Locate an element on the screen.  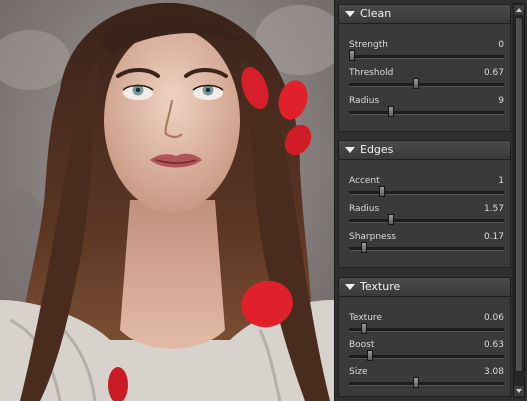
param-label-radius-edges: Radius is located at coordinates (364, 209).